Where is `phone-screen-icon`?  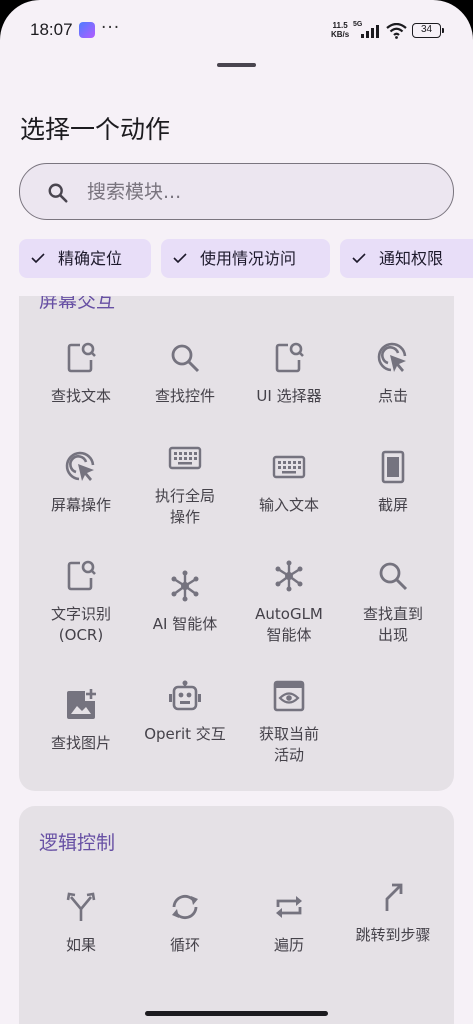 phone-screen-icon is located at coordinates (393, 467).